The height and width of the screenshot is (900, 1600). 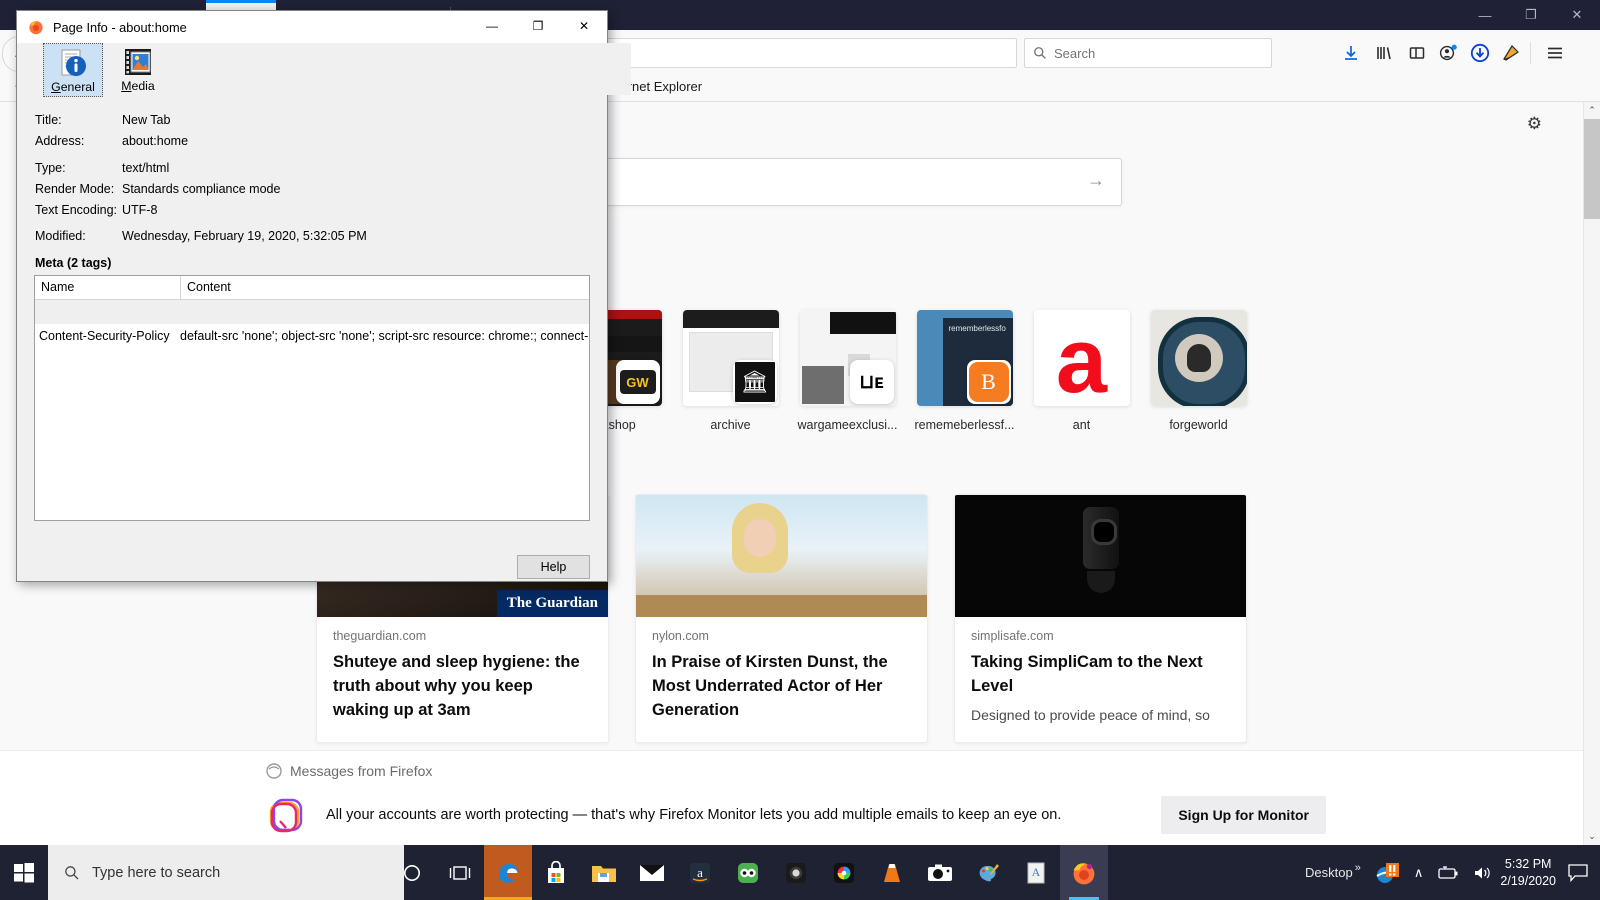 I want to click on update-icon, so click(x=1480, y=53).